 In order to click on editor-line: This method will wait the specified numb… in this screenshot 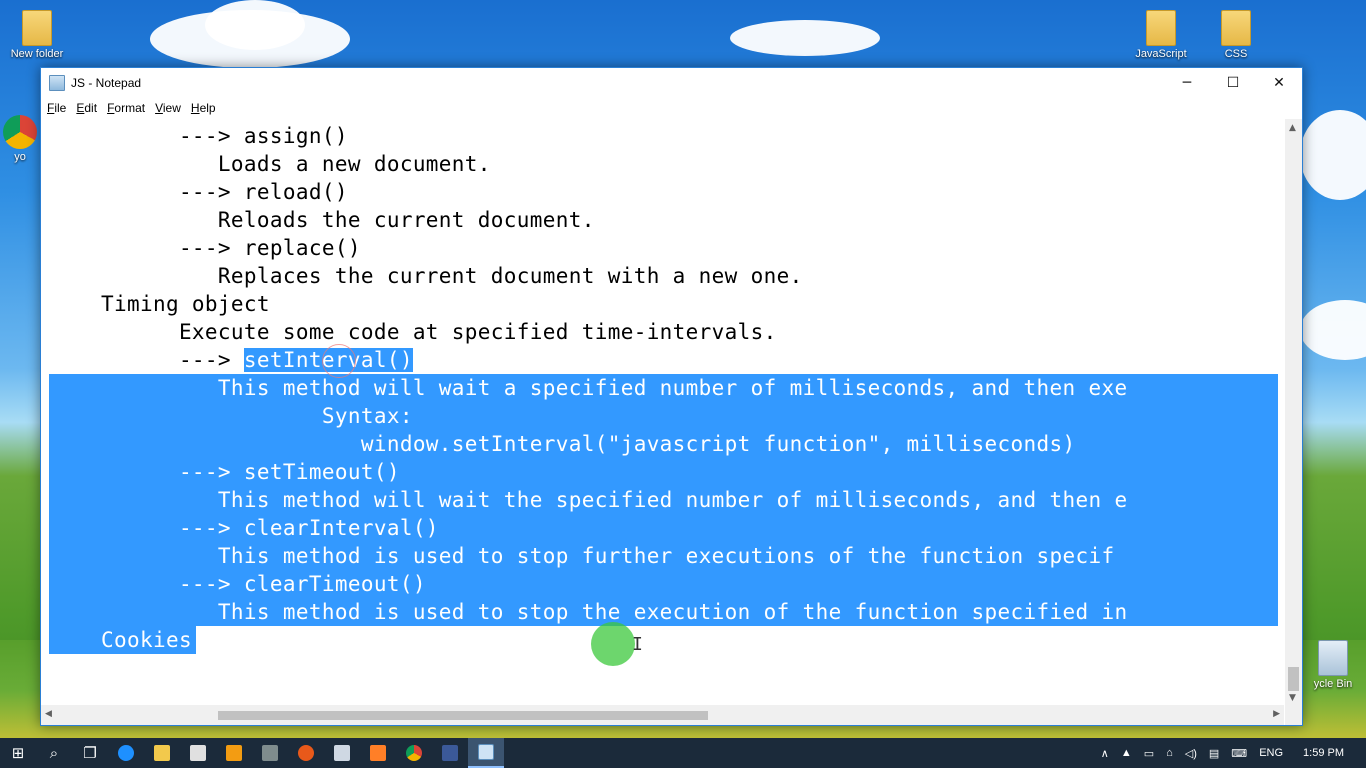, I will do `click(588, 500)`.